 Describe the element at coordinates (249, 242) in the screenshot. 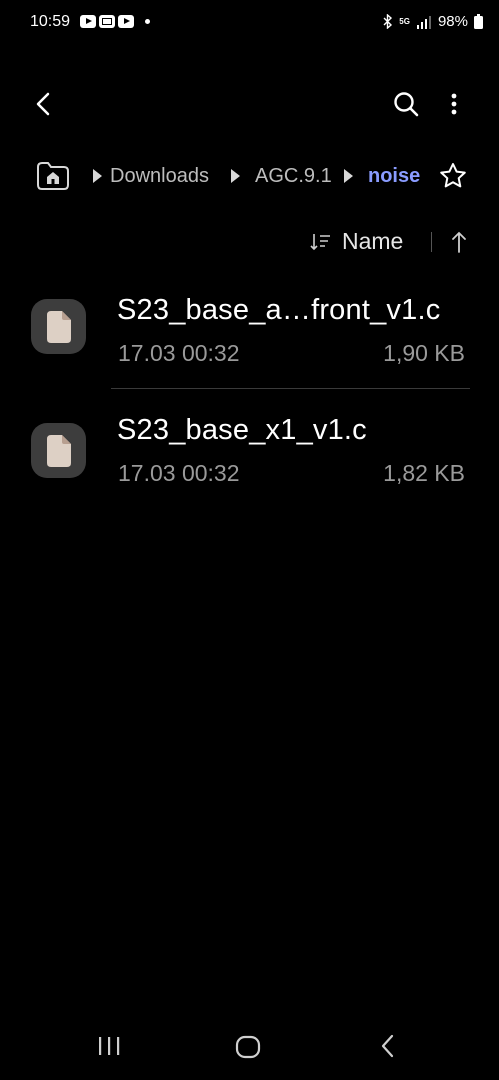

I see `sort-bar: Name` at that location.